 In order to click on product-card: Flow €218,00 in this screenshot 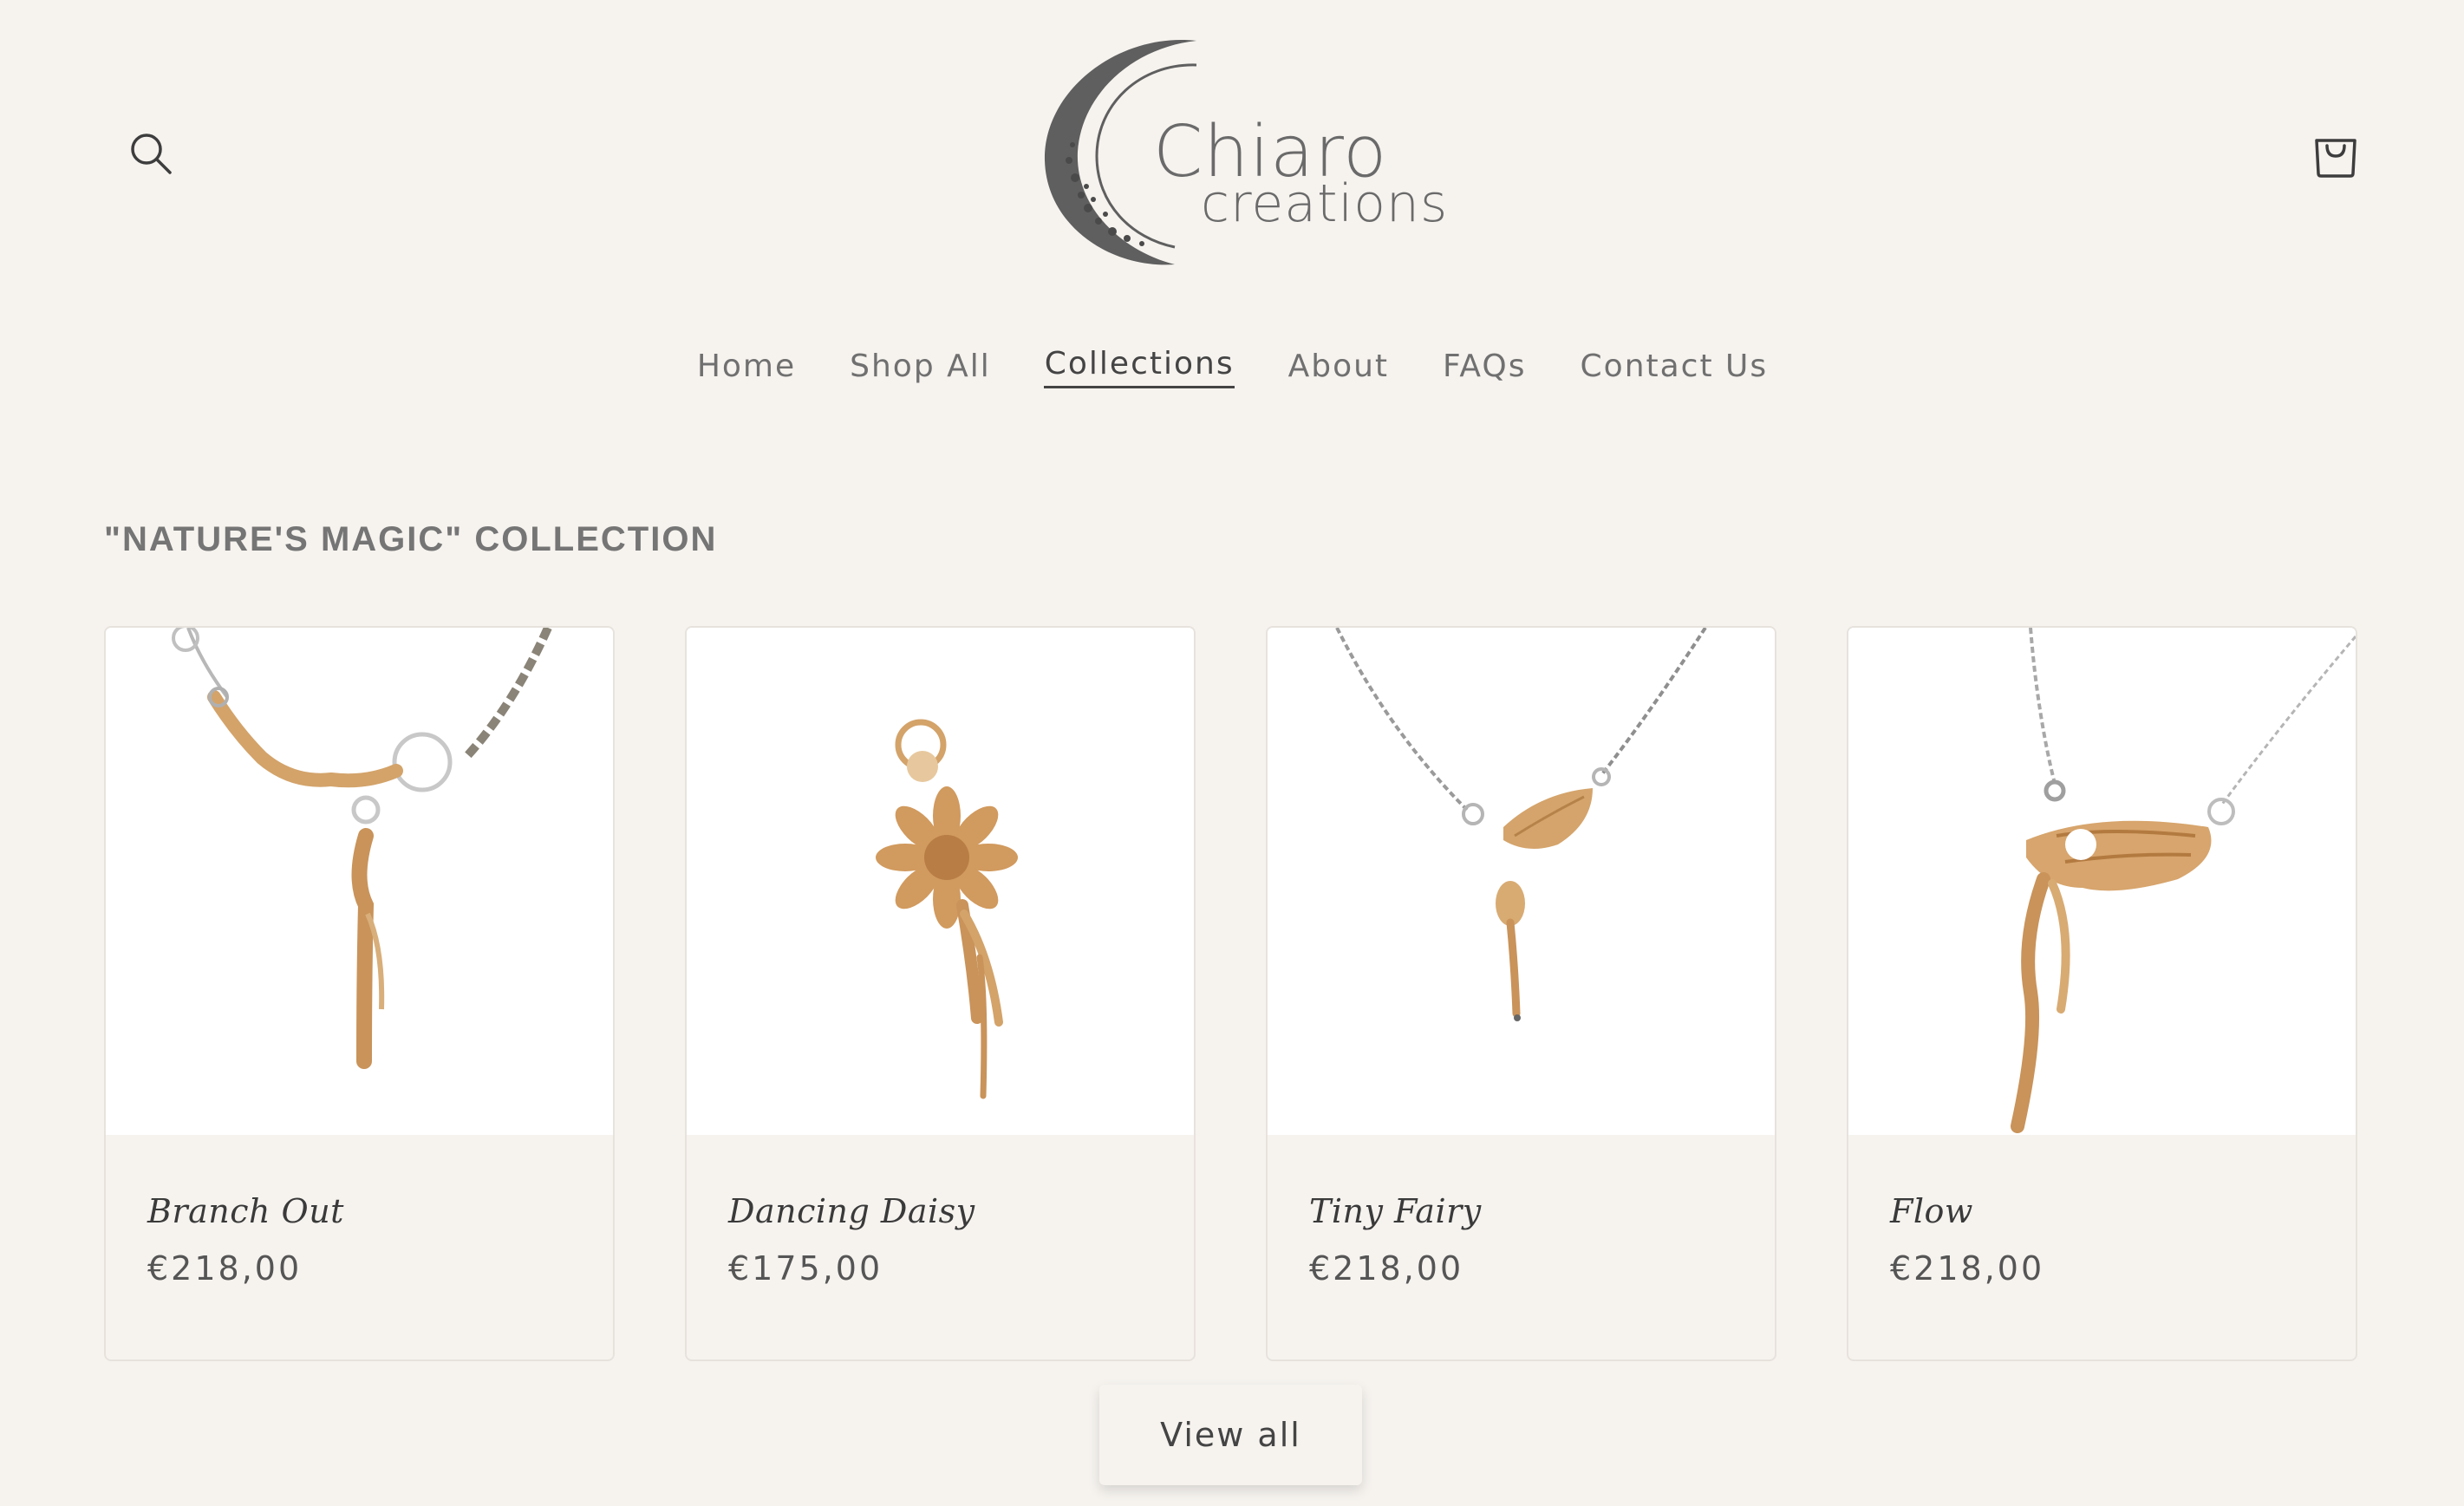, I will do `click(2102, 993)`.